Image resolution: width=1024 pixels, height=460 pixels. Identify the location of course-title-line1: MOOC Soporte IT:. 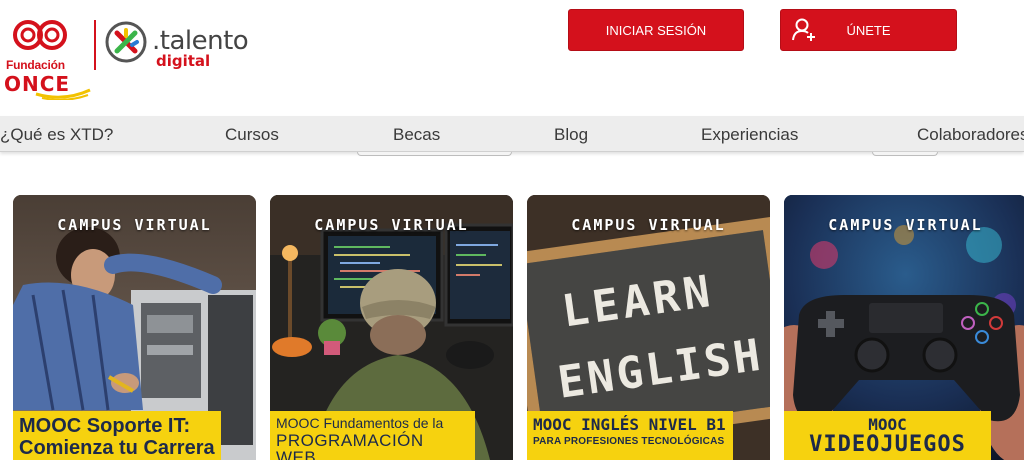
(105, 426).